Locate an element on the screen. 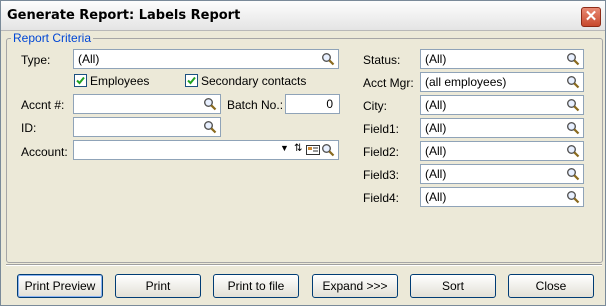 The image size is (606, 306). status-field: (All) is located at coordinates (502, 59).